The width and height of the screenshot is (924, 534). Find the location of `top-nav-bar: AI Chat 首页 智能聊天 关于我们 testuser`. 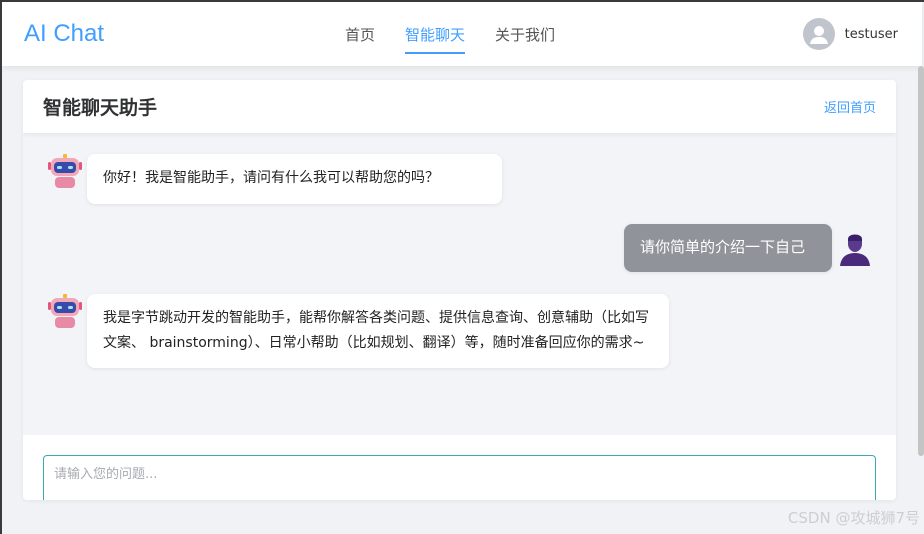

top-nav-bar: AI Chat 首页 智能聊天 关于我们 testuser is located at coordinates (462, 34).